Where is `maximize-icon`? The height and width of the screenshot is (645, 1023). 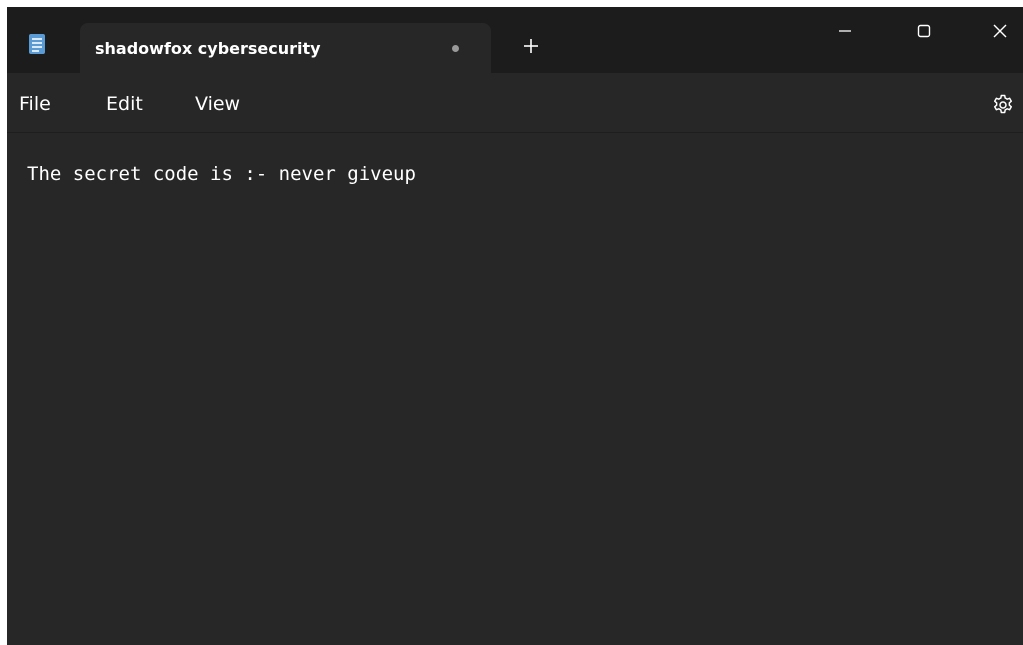 maximize-icon is located at coordinates (924, 31).